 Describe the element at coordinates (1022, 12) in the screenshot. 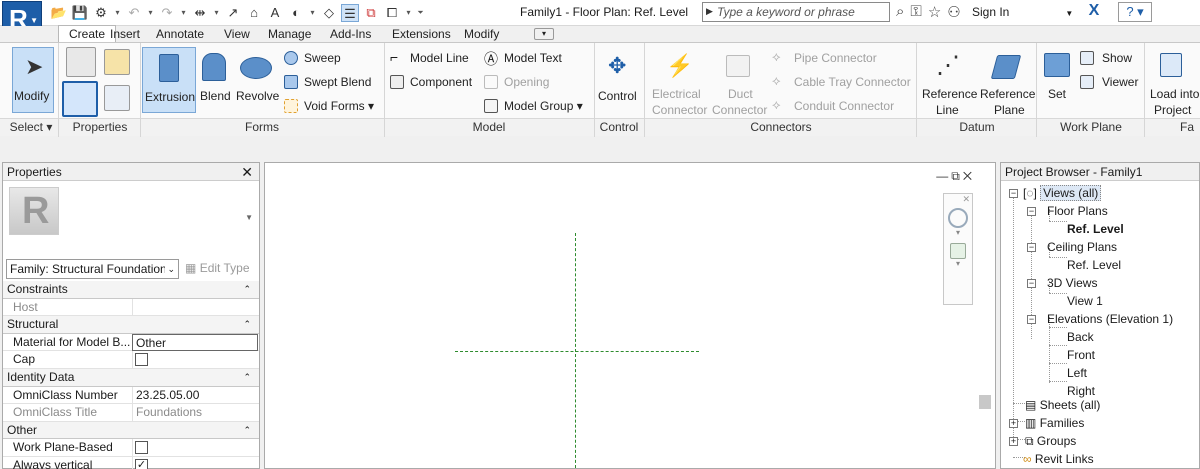

I see `sign-in-button: Sign In ▼` at that location.